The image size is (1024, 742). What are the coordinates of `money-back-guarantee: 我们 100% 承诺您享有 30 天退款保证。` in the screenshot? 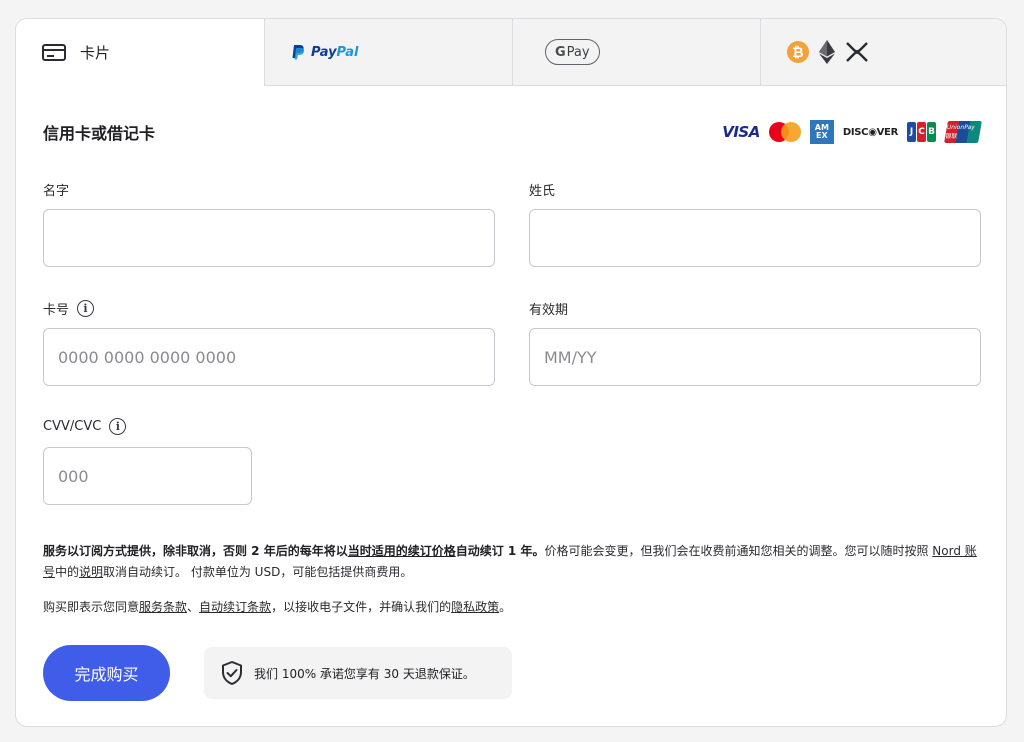 It's located at (358, 673).